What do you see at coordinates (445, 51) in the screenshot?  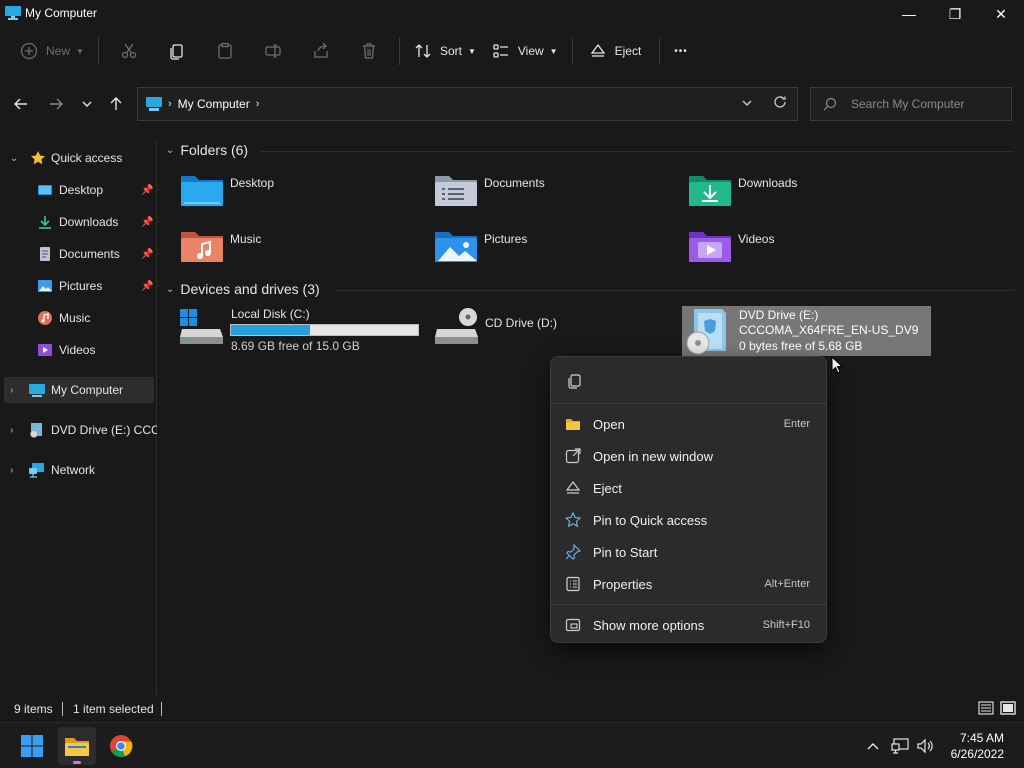 I see `sort-button: Sort ▼` at bounding box center [445, 51].